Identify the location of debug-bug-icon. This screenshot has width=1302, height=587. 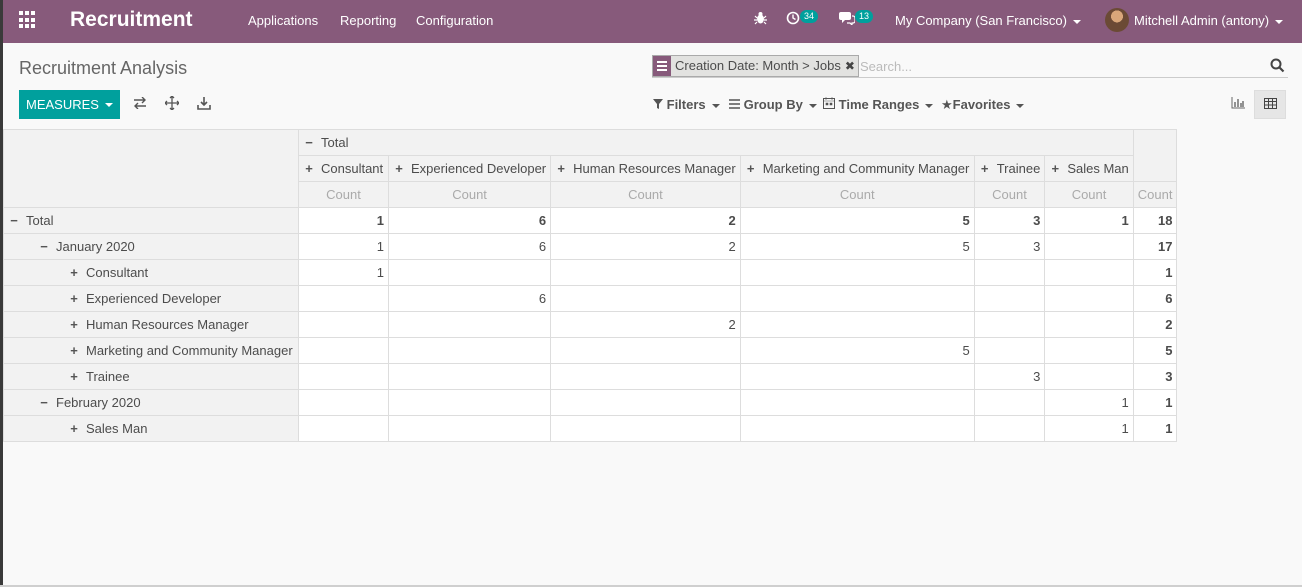
(760, 20).